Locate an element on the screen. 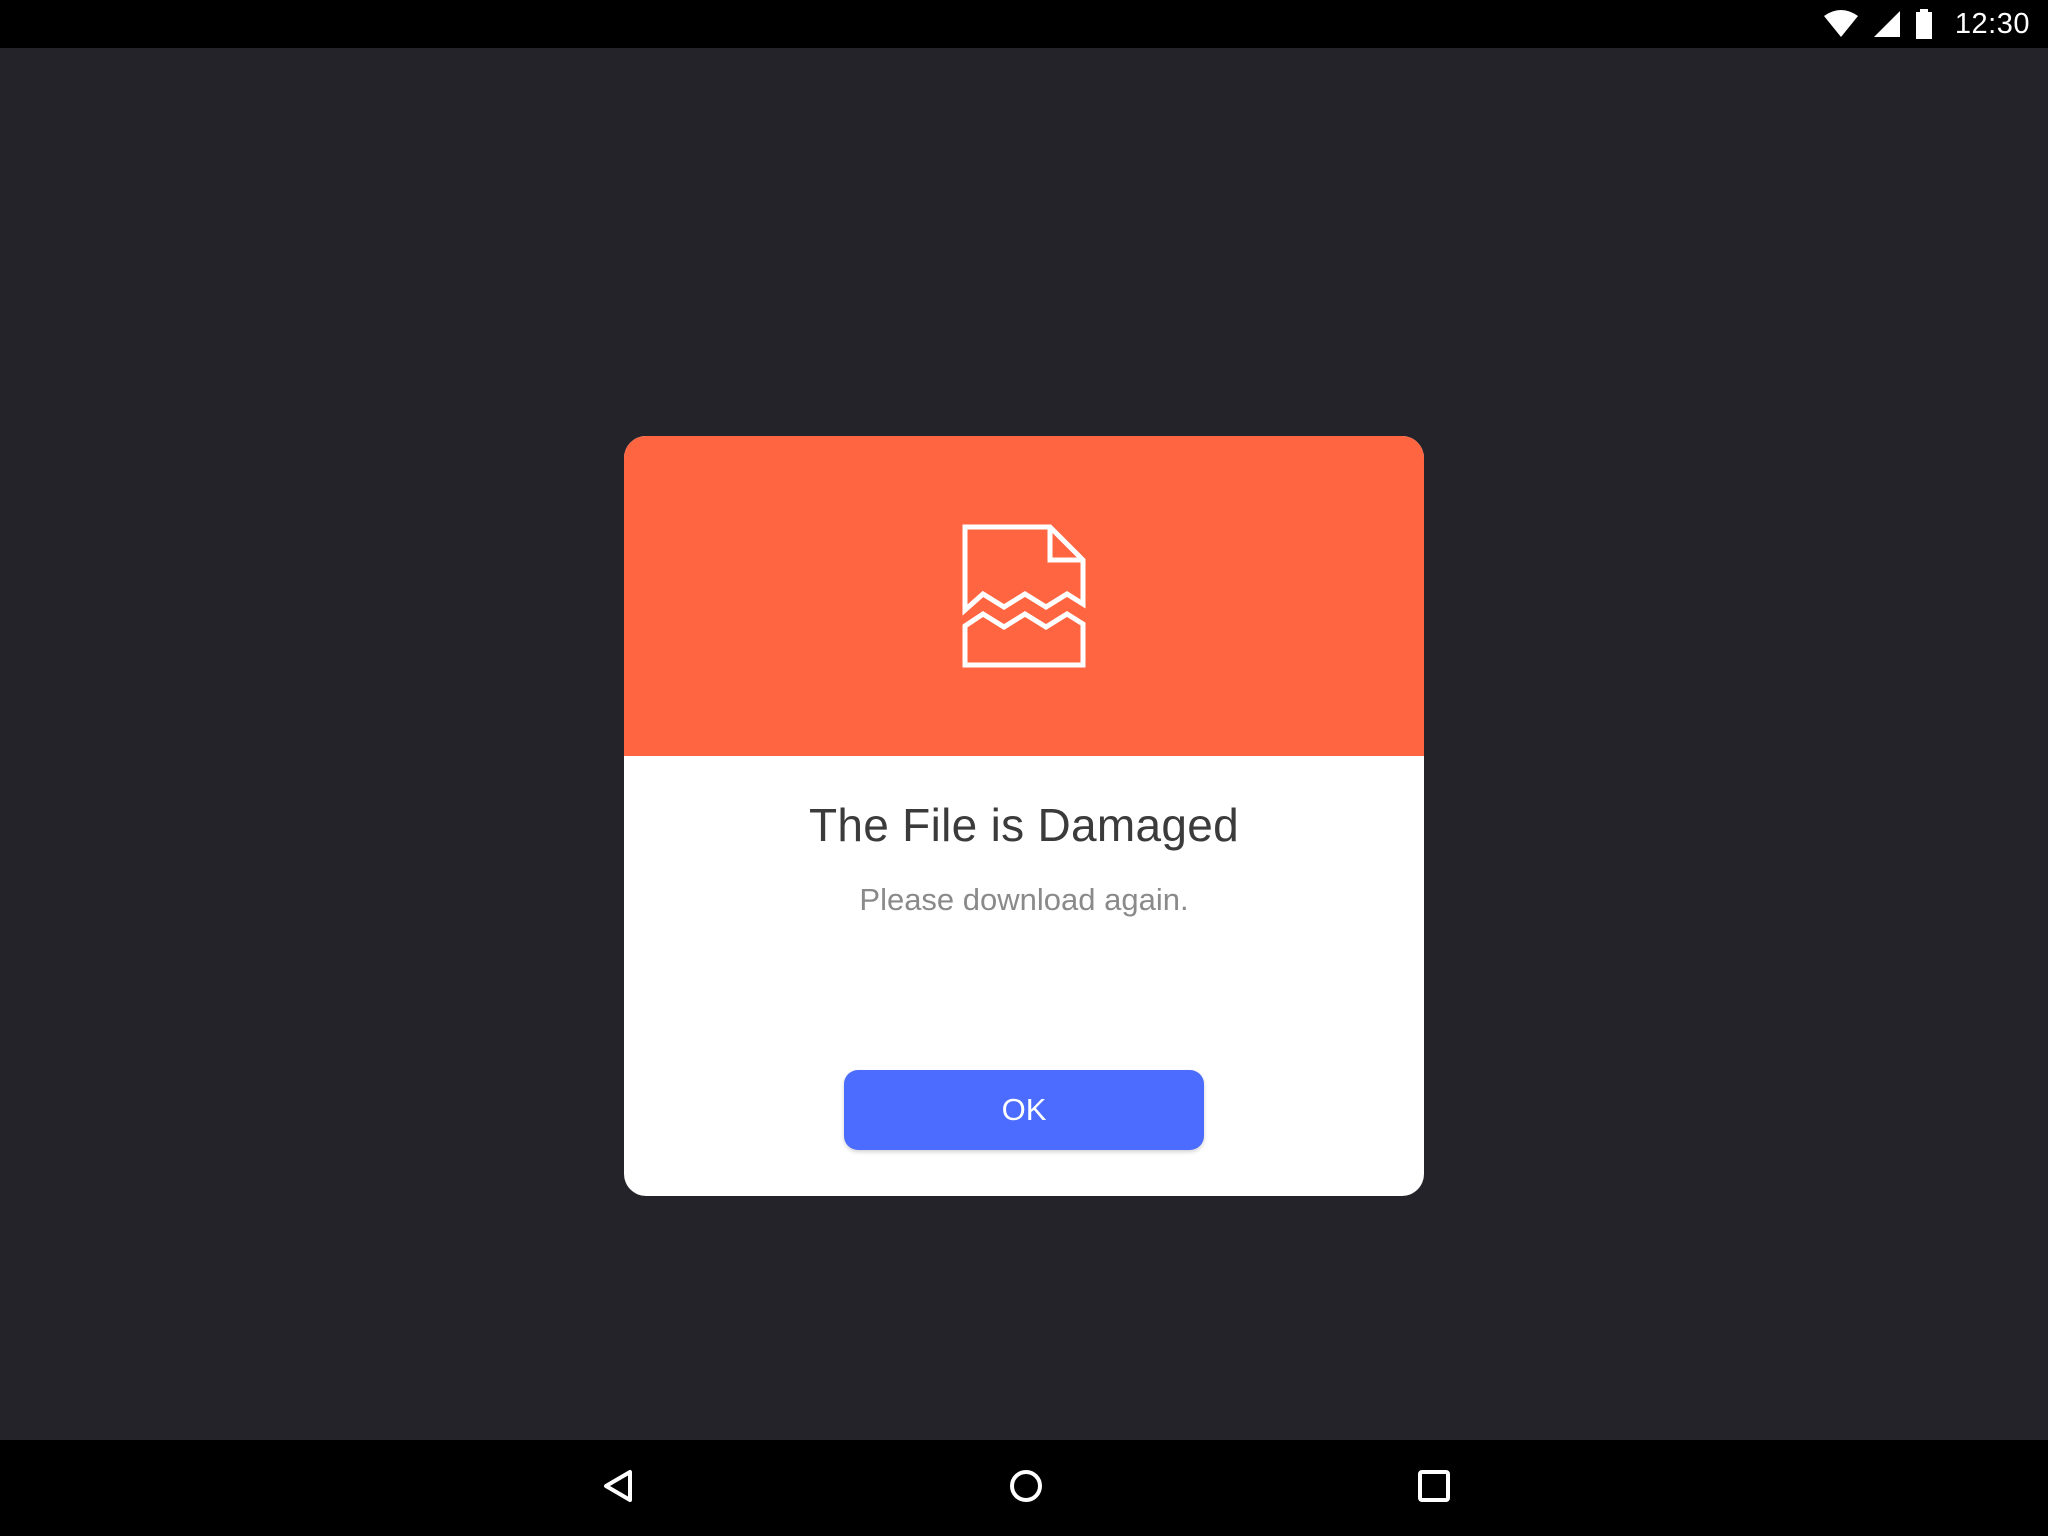  clock: 12:30 is located at coordinates (1992, 23).